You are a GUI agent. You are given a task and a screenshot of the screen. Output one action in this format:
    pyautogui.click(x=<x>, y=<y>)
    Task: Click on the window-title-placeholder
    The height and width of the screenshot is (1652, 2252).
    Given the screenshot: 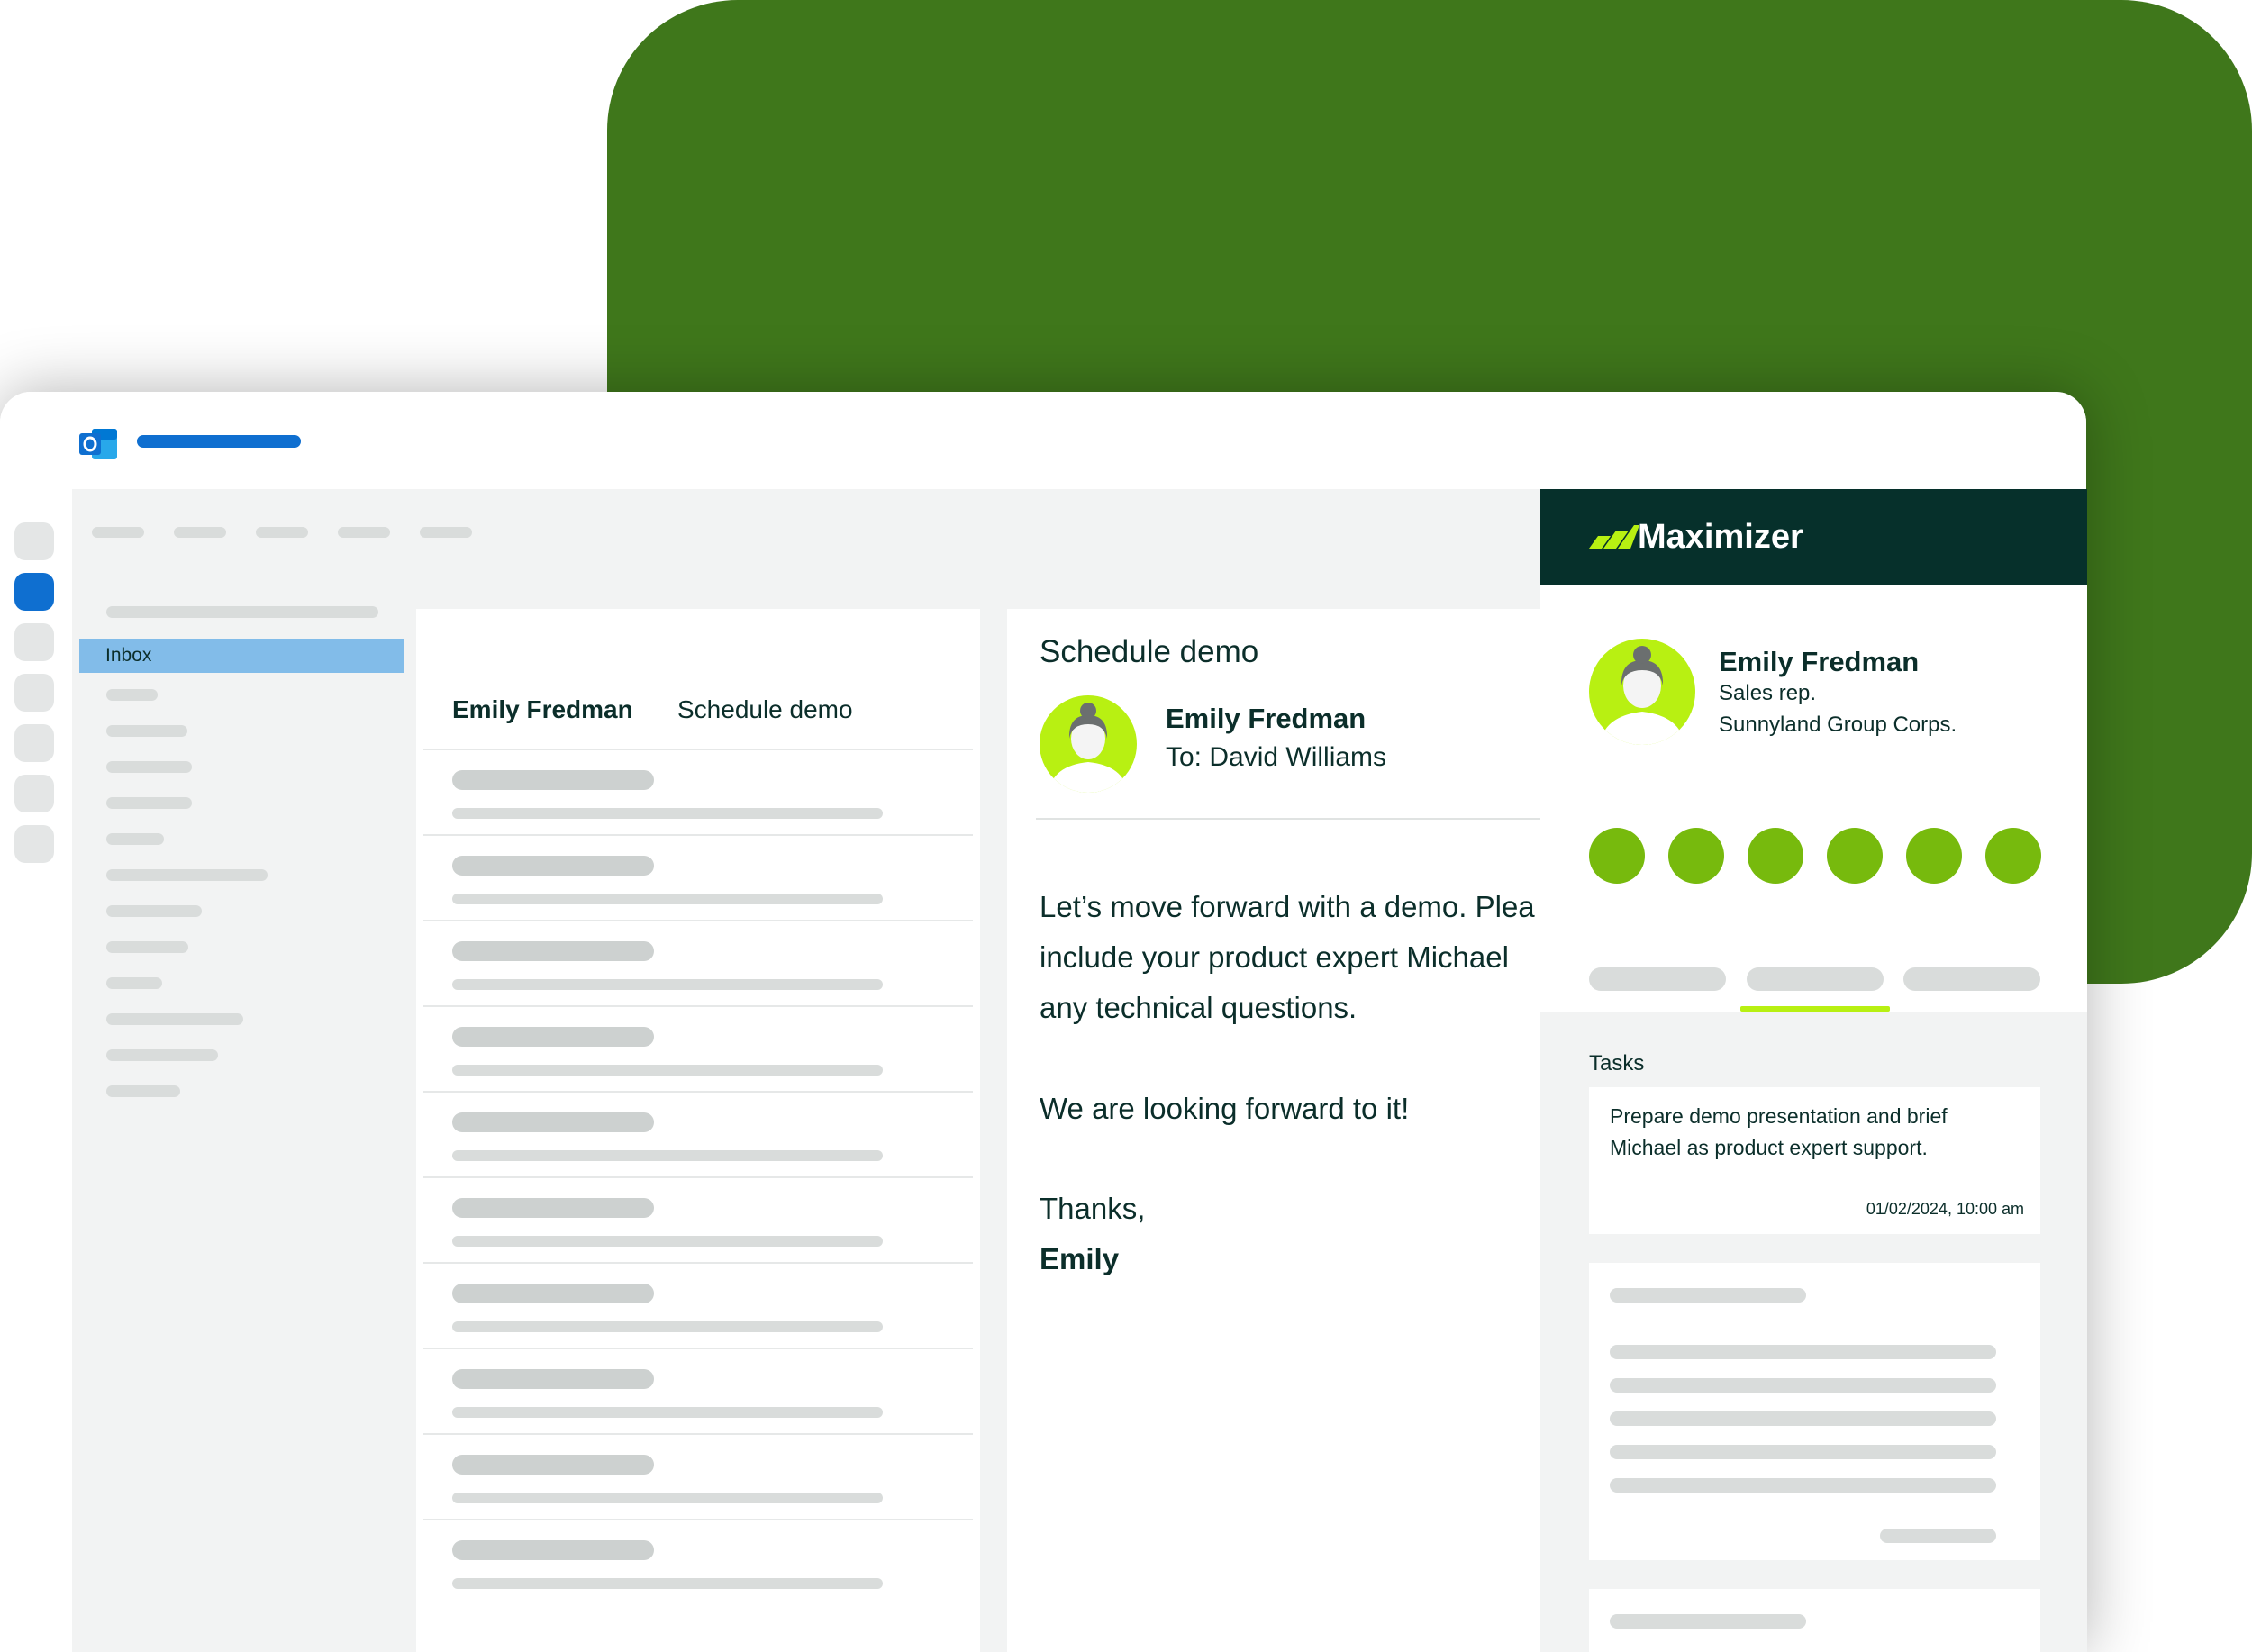 What is the action you would take?
    pyautogui.click(x=219, y=441)
    